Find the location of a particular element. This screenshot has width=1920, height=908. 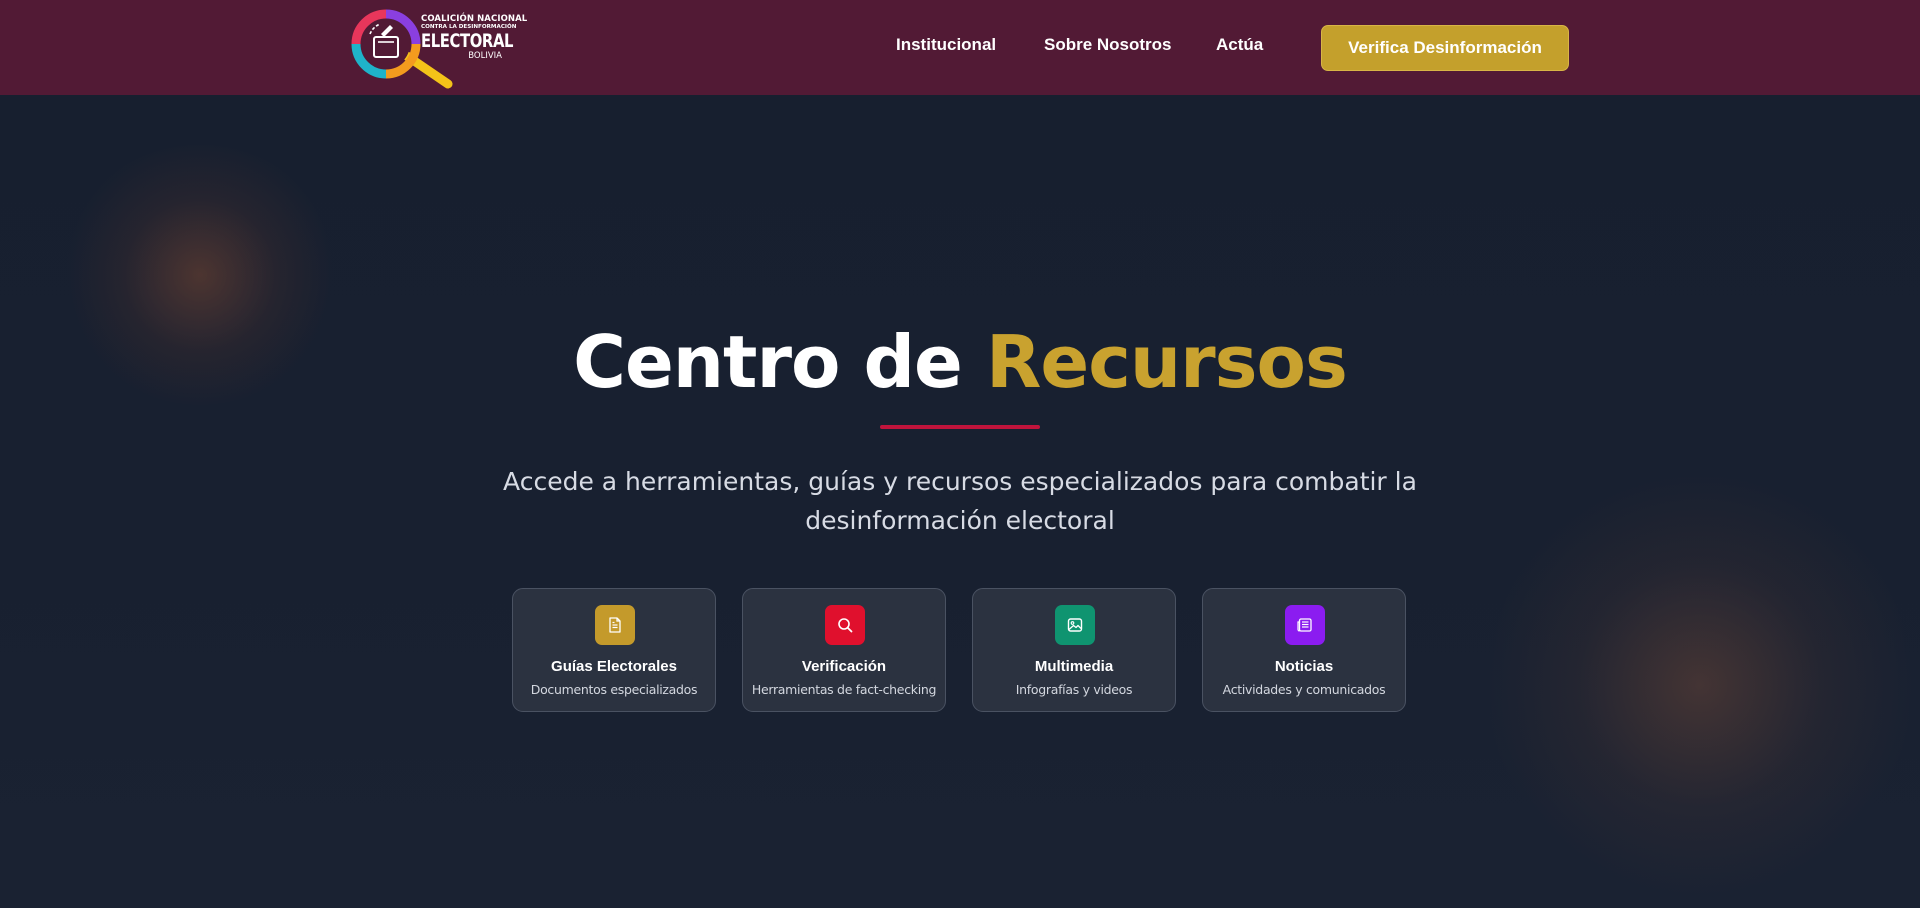

card-description: Infografías y videos is located at coordinates (1074, 689).